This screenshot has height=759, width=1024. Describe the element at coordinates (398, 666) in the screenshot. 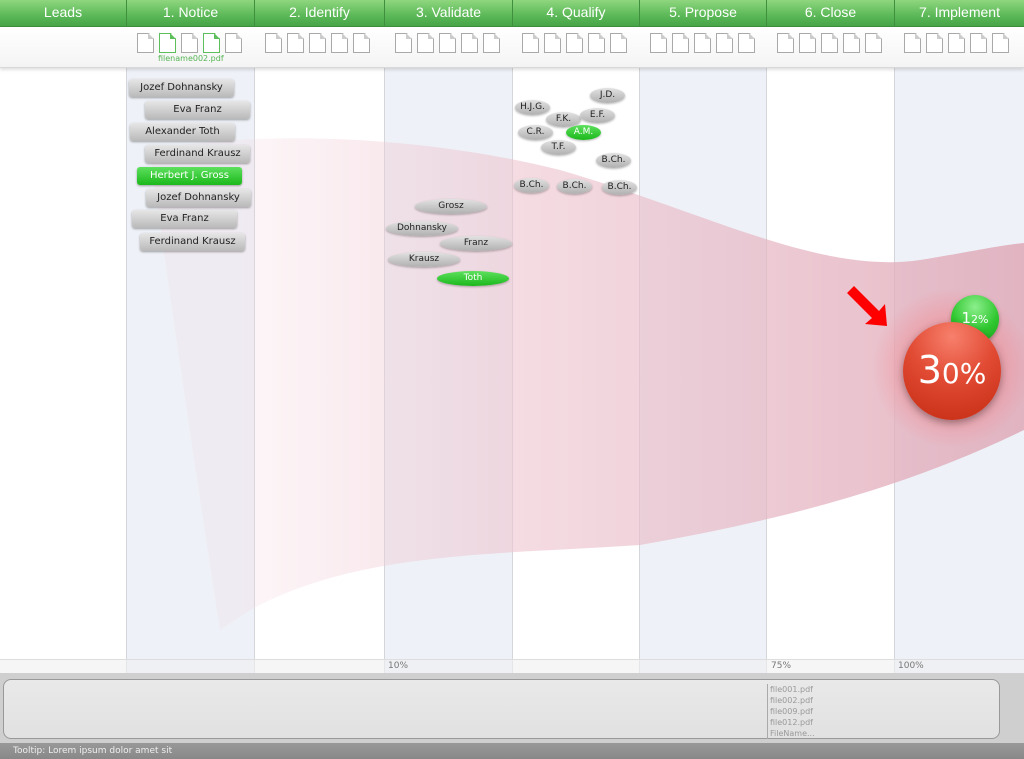

I see `progress-label-validate: 10%` at that location.